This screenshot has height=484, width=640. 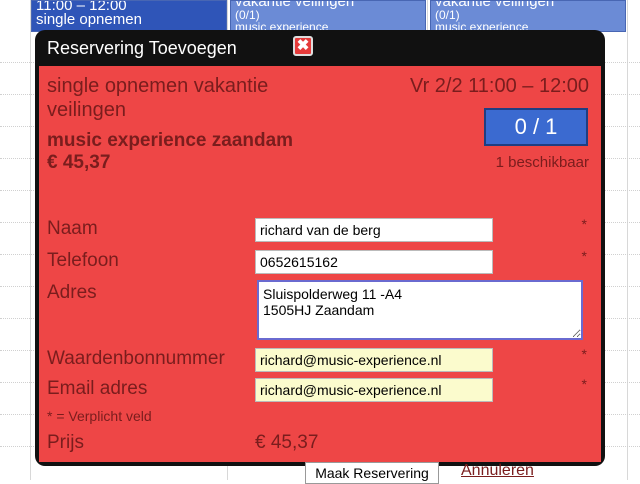 I want to click on voucher-label: Waardenbonnummer, so click(x=136, y=358).